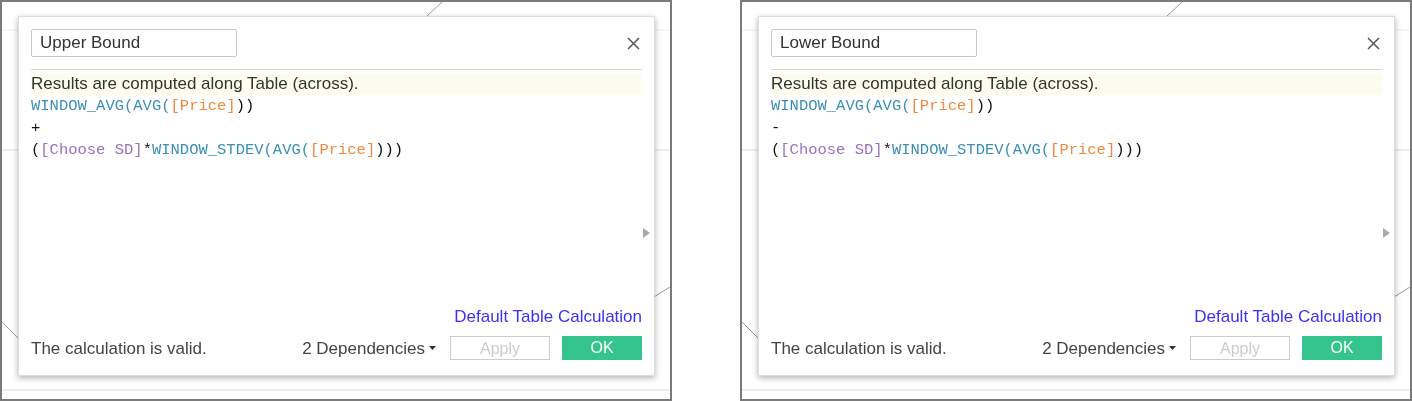  Describe the element at coordinates (776, 128) in the screenshot. I see `formula-line: -` at that location.